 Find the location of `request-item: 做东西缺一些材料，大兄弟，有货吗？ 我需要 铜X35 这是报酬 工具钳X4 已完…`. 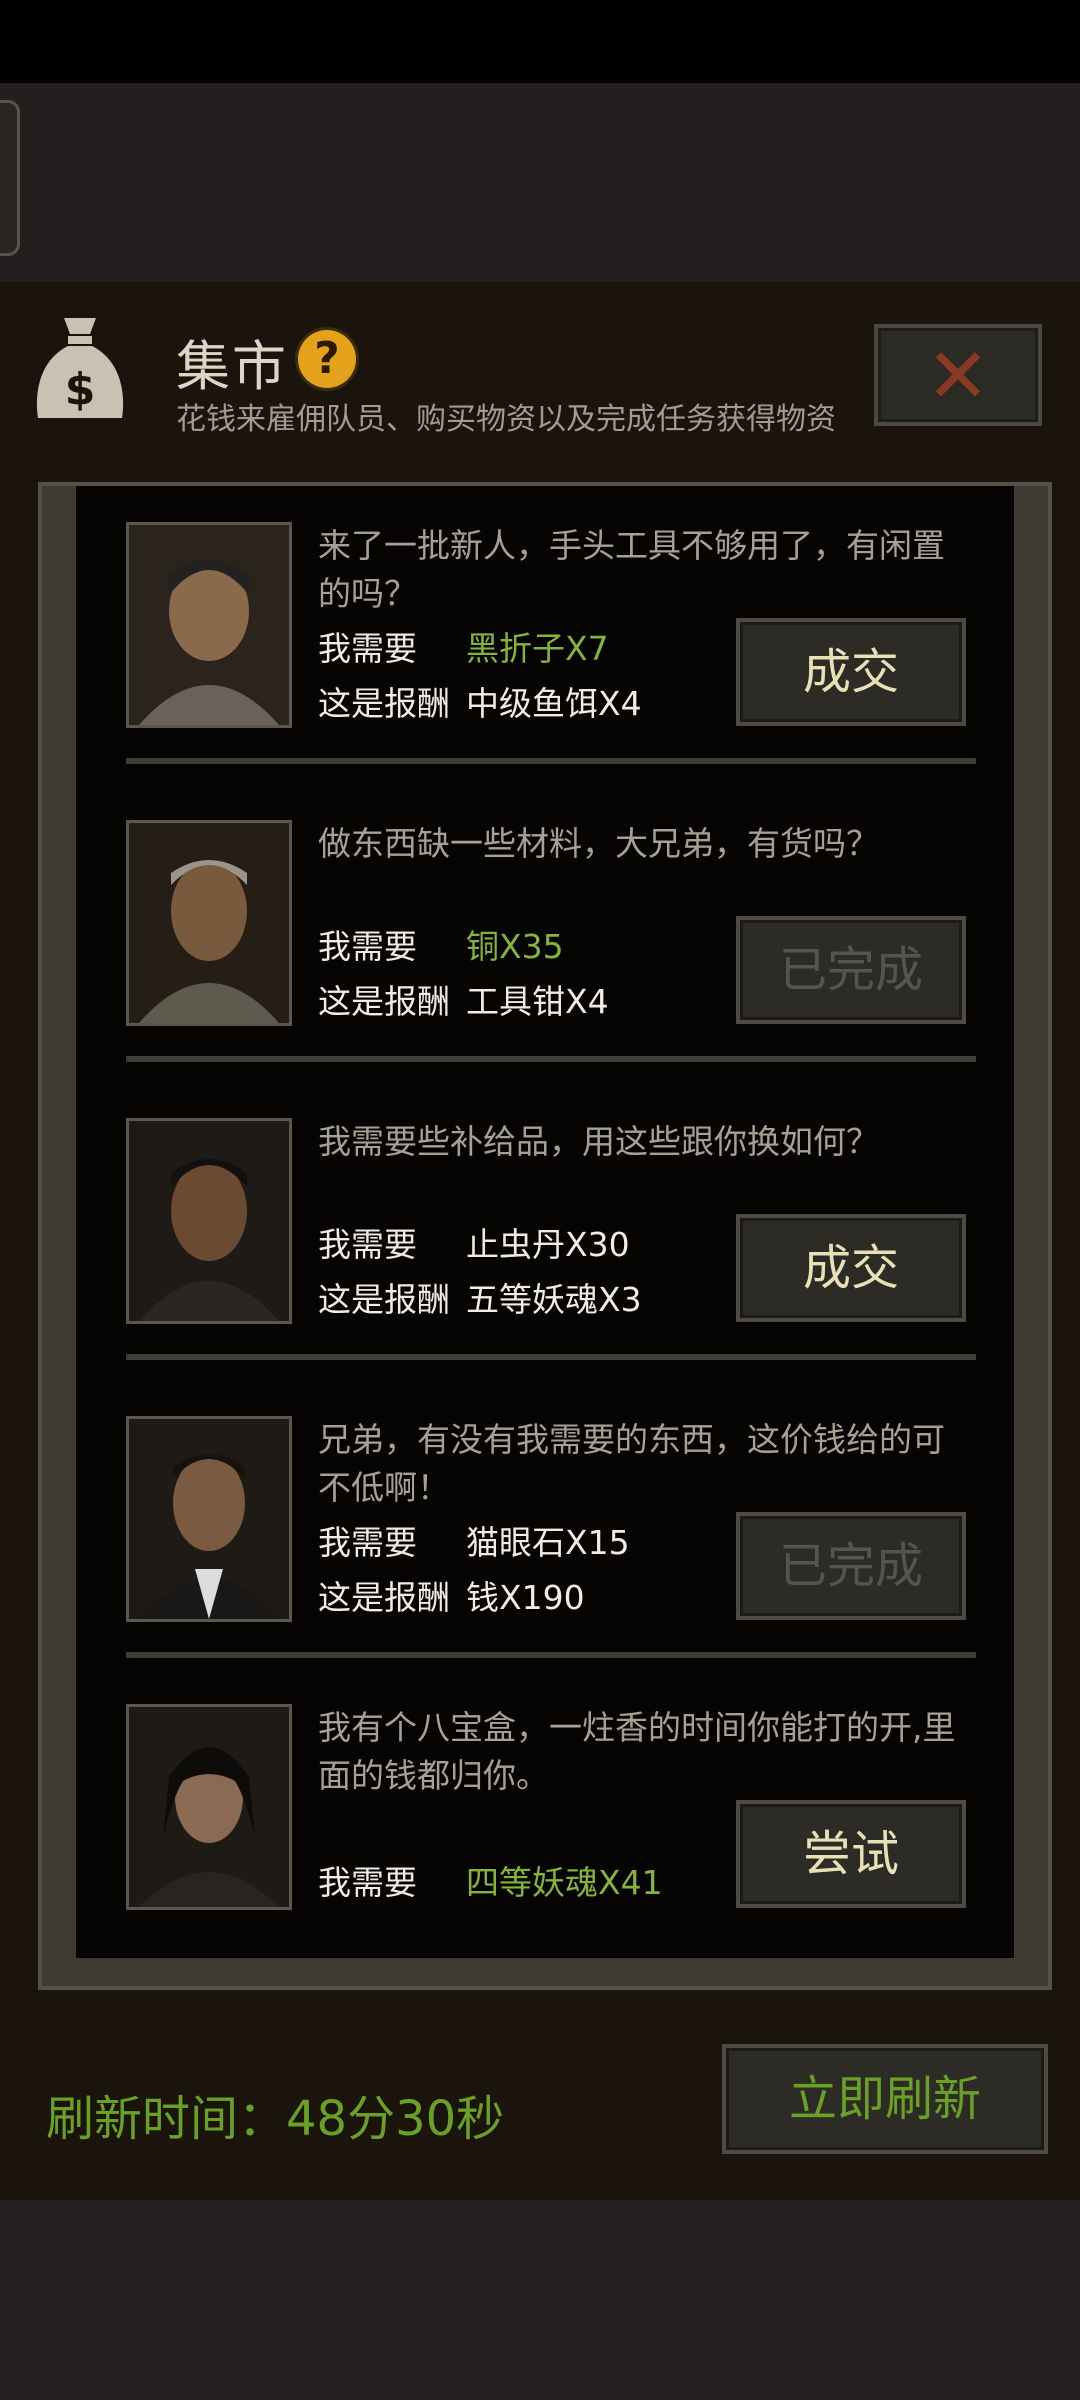

request-item: 做东西缺一些材料，大兄弟，有货吗？ 我需要 铜X35 这是报酬 工具钳X4 已完… is located at coordinates (551, 969).